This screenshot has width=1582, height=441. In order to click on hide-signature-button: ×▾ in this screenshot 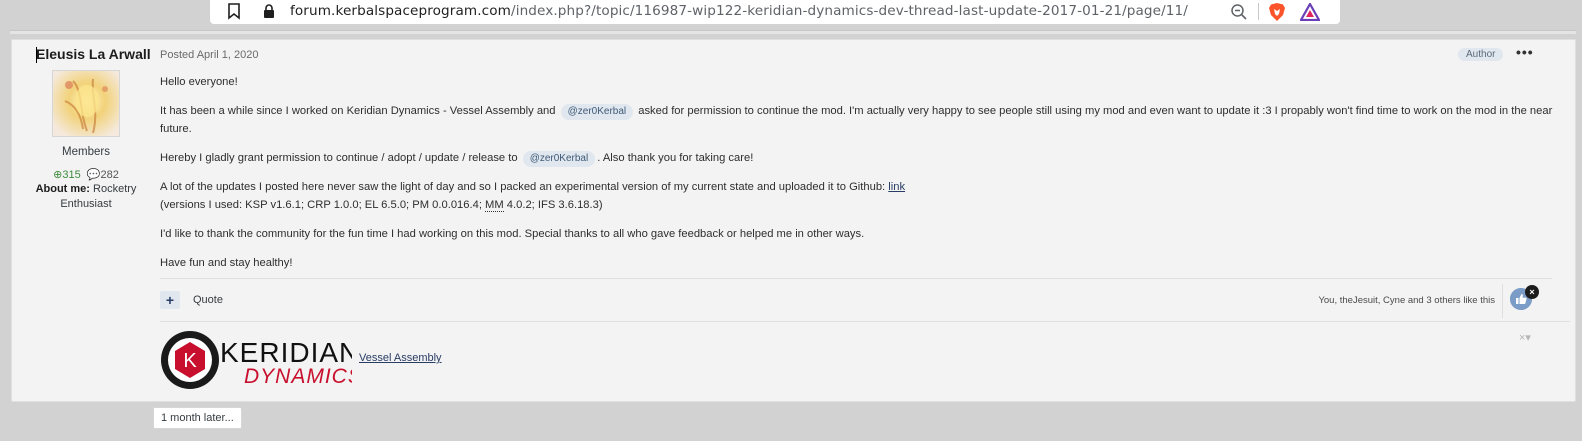, I will do `click(1525, 337)`.